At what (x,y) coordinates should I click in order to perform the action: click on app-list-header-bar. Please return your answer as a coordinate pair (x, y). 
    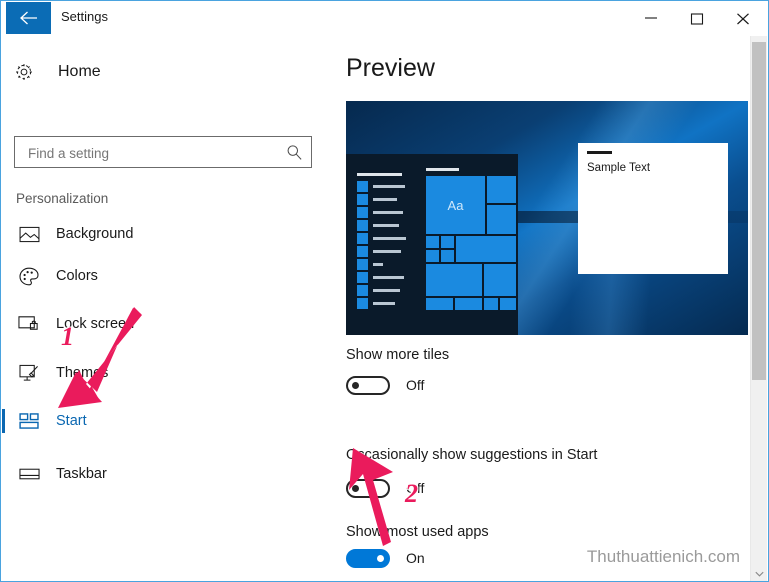
    Looking at the image, I should click on (379, 174).